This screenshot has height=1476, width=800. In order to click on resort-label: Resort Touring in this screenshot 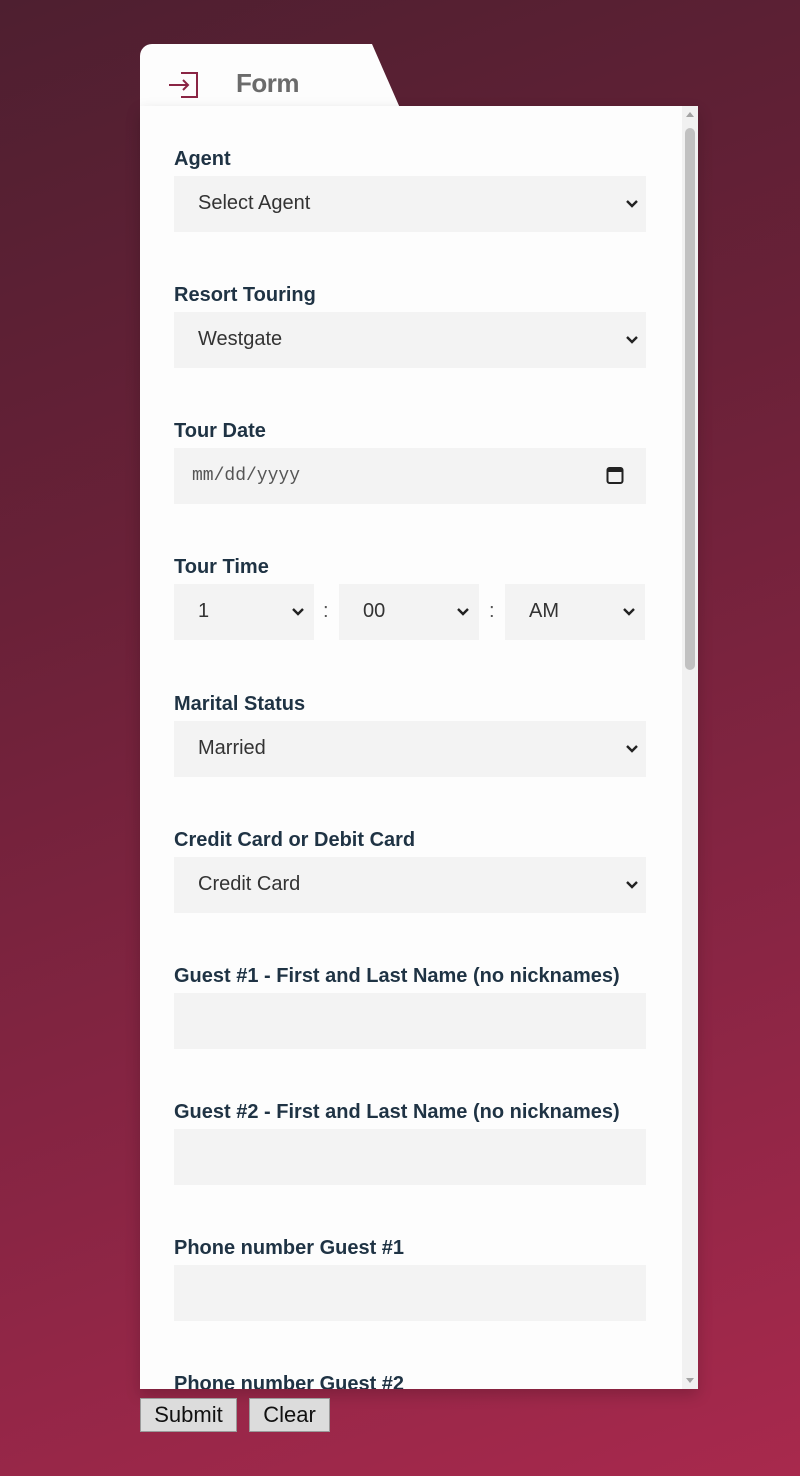, I will do `click(245, 295)`.